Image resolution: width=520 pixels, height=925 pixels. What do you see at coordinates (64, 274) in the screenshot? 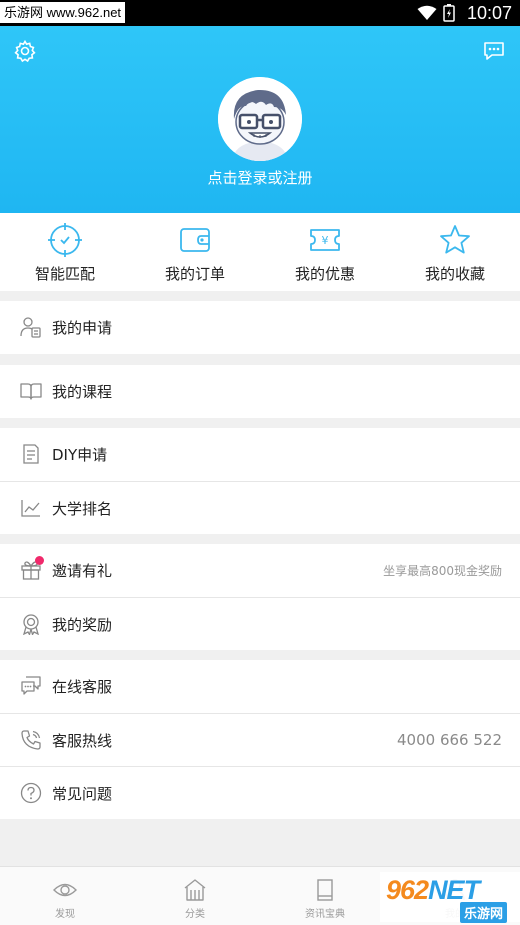
I see `quick-label: 智能匹配` at bounding box center [64, 274].